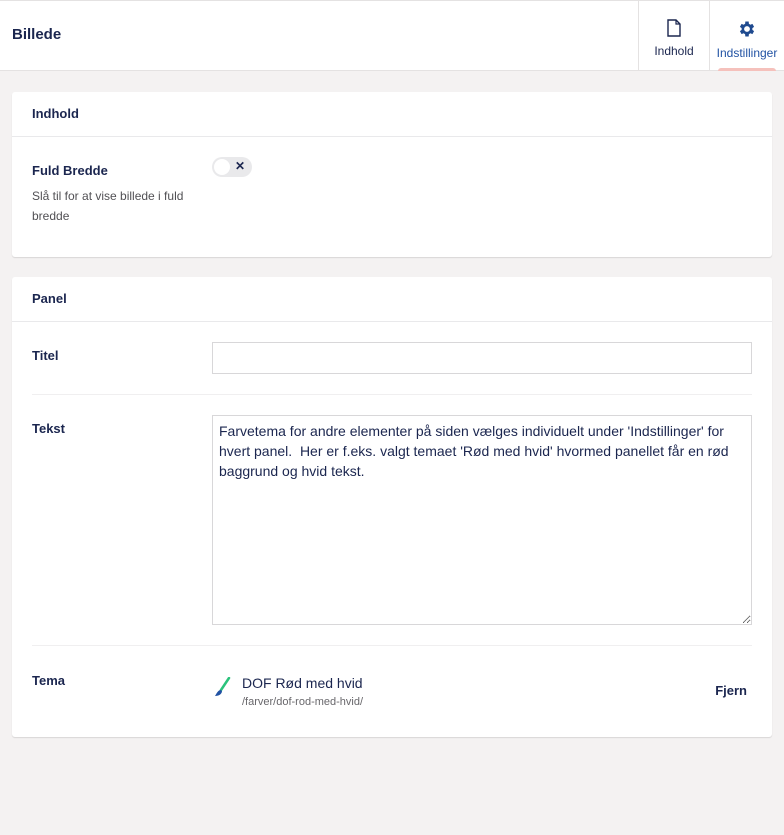 The height and width of the screenshot is (835, 784). I want to click on paintbrush-icon, so click(223, 686).